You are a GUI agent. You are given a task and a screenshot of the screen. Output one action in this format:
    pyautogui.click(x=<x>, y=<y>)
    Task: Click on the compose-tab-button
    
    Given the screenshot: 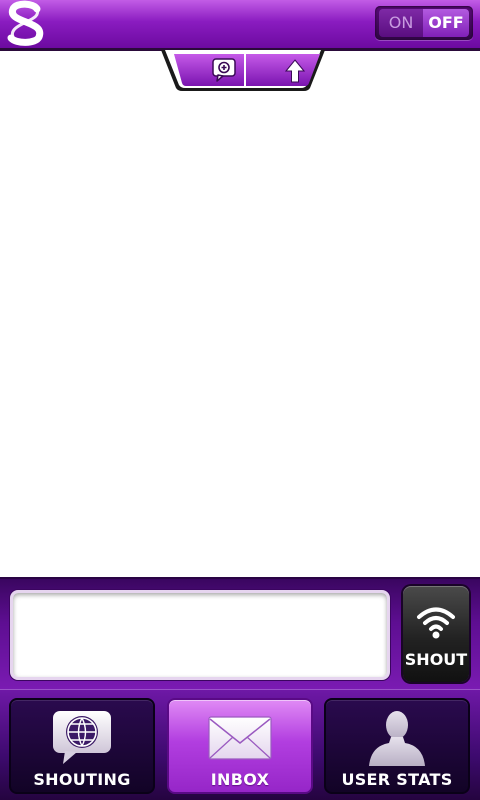 What is the action you would take?
    pyautogui.click(x=209, y=70)
    